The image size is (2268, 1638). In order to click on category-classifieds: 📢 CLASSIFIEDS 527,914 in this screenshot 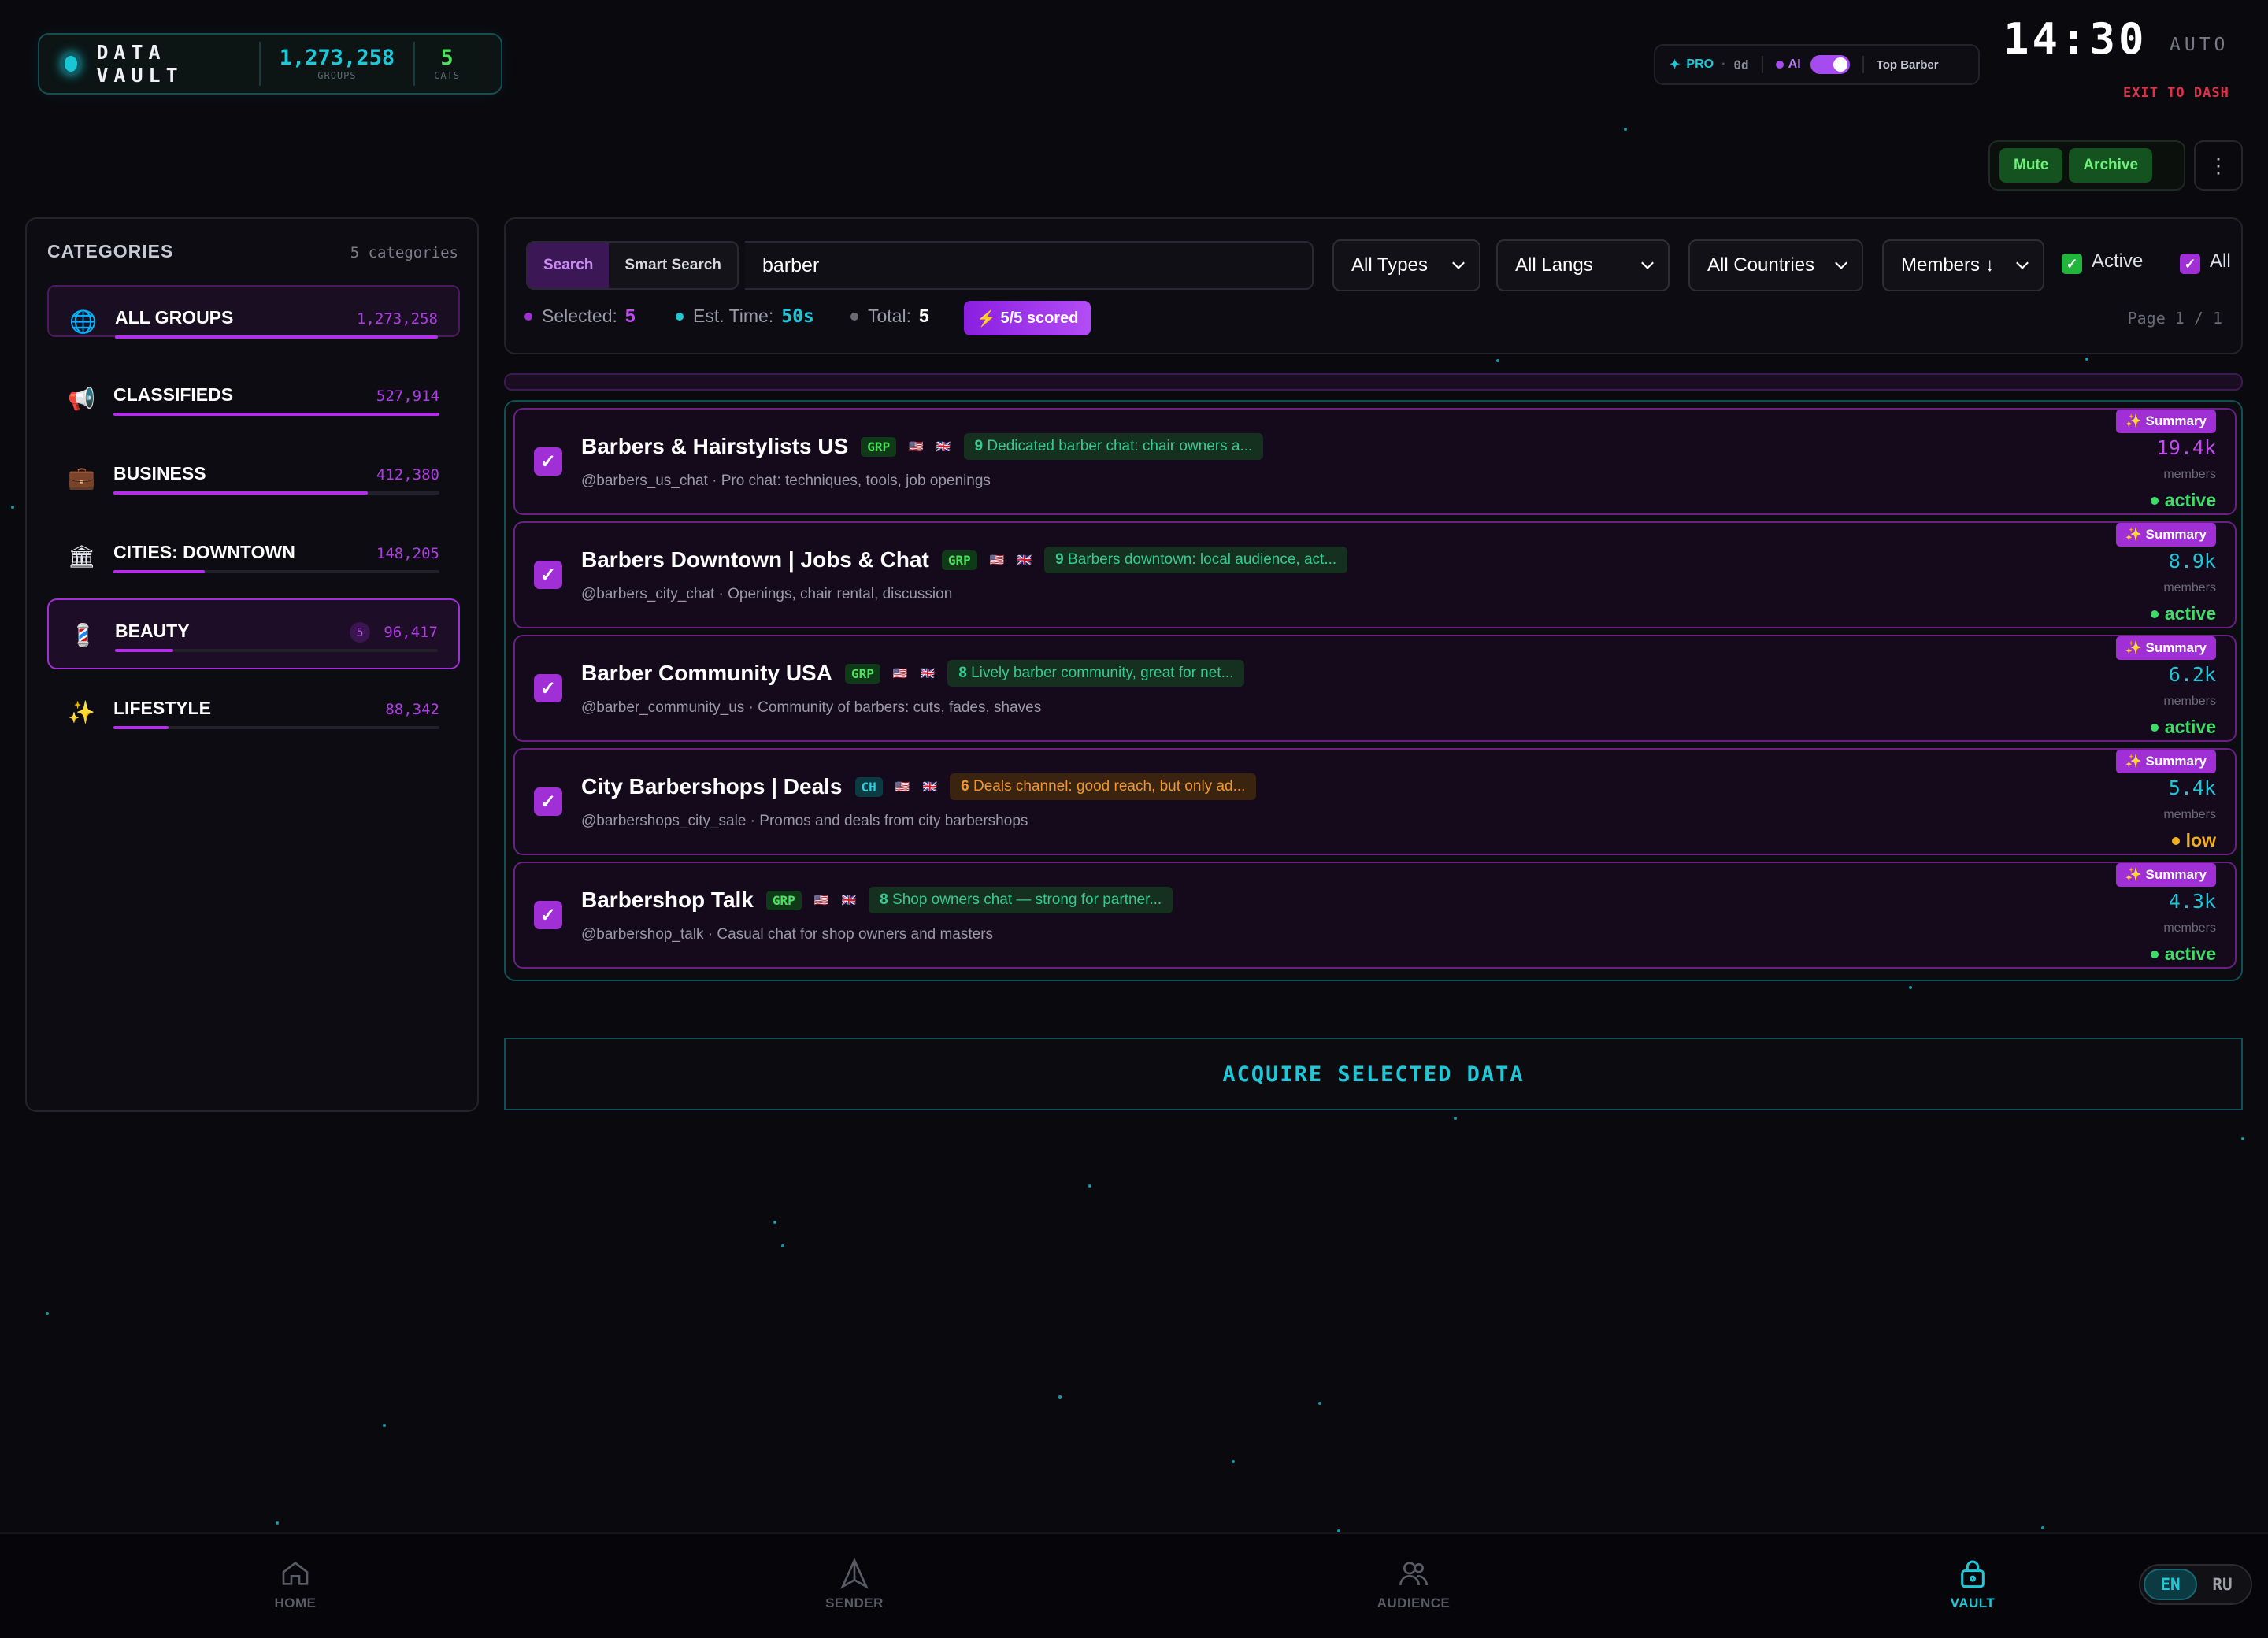, I will do `click(253, 399)`.